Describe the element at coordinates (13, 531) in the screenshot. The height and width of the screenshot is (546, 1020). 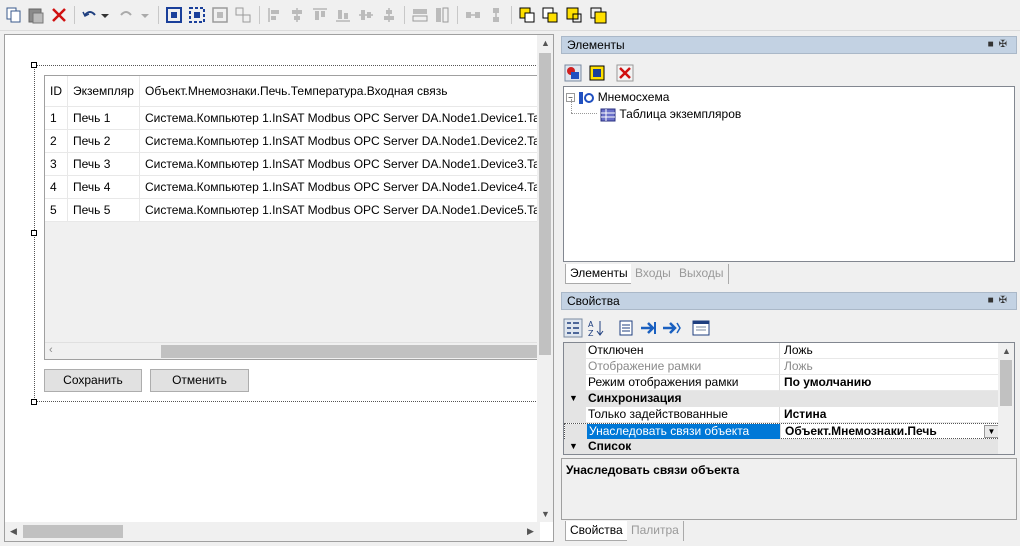
I see `scroll-left-icon: ◀` at that location.